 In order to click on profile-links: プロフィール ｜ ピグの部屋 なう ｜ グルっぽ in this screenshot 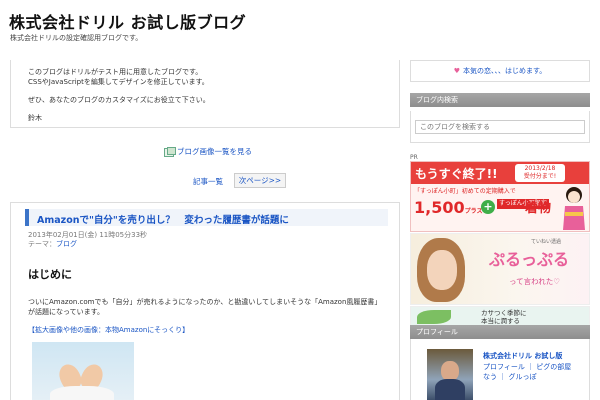, I will do `click(527, 372)`.